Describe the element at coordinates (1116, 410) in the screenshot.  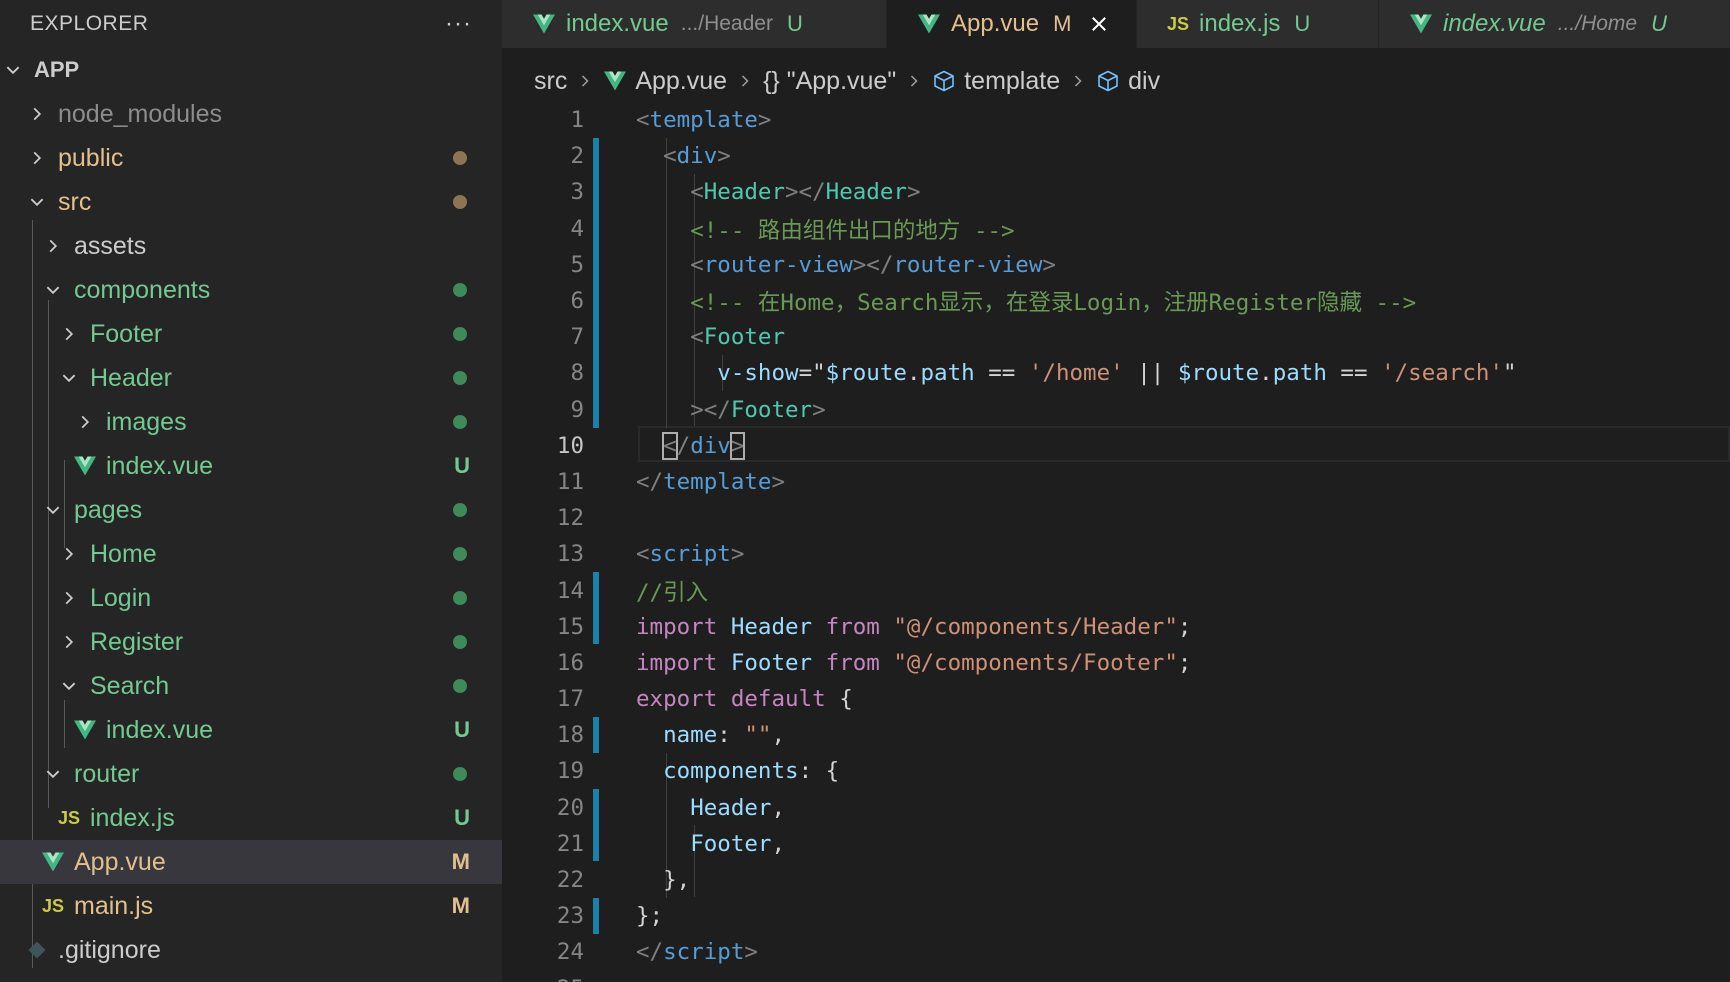
I see `code-line: 9 ></Footer>` at that location.